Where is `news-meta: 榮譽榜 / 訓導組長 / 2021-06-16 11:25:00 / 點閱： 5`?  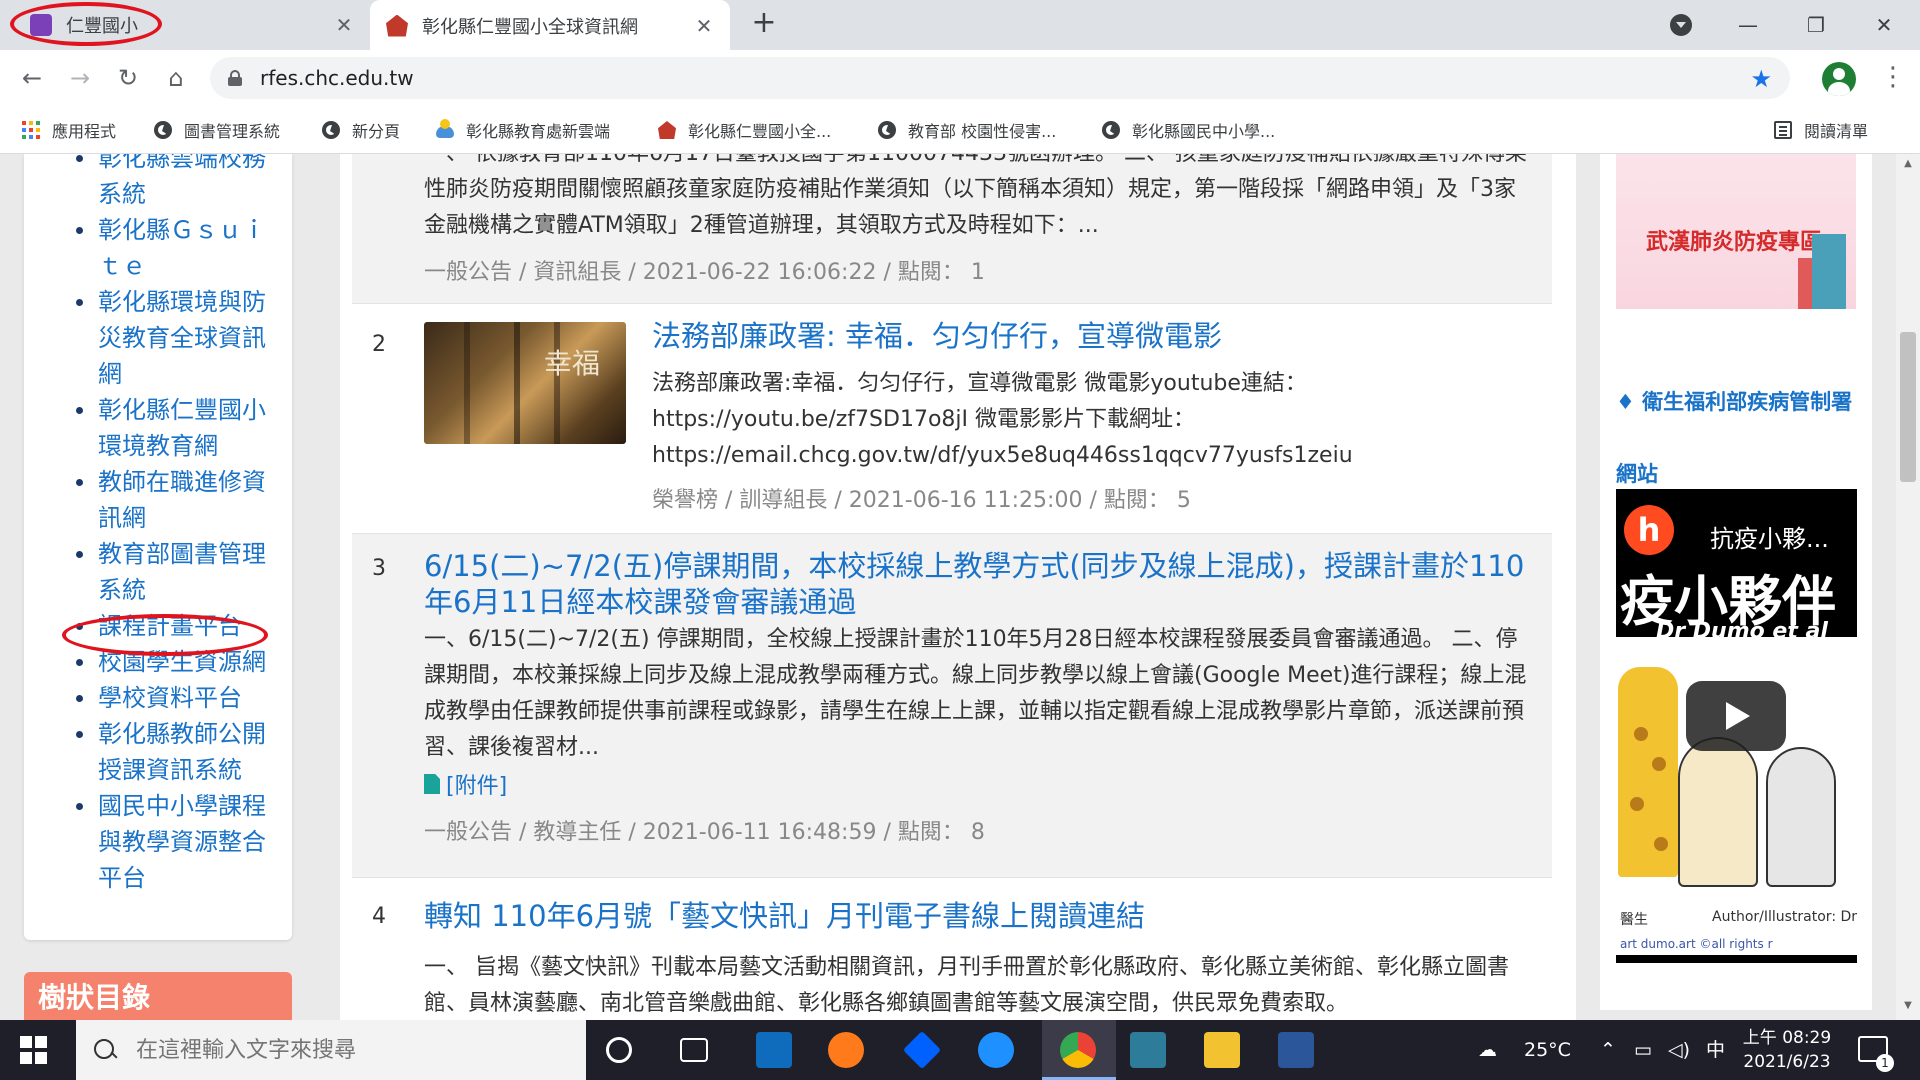
news-meta: 榮譽榜 / 訓導組長 / 2021-06-16 11:25:00 / 點閱： 5 is located at coordinates (921, 500).